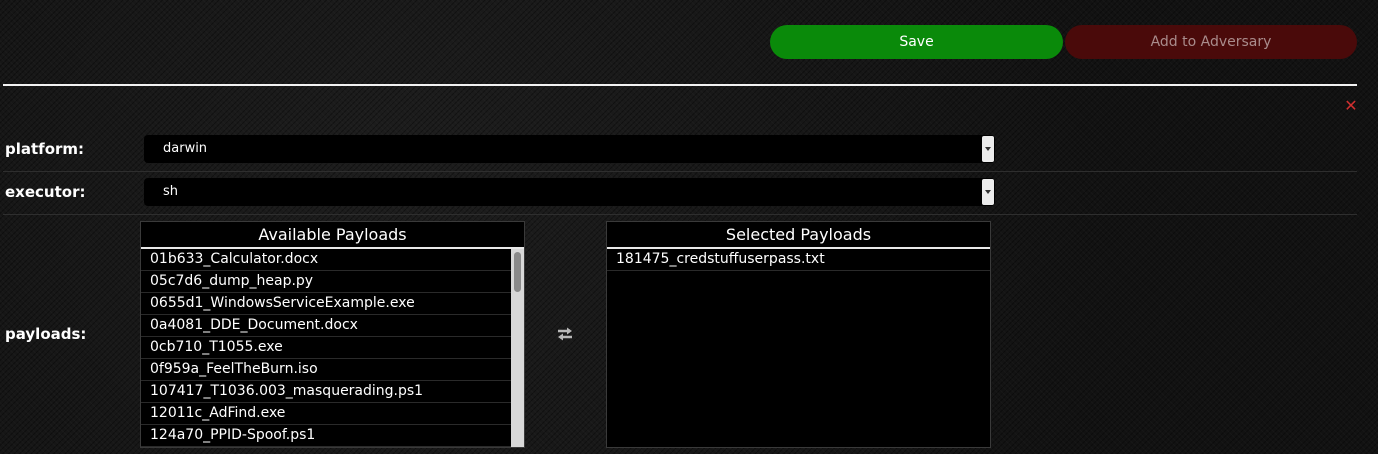  What do you see at coordinates (332, 235) in the screenshot?
I see `available-payloads-title: Available Payloads` at bounding box center [332, 235].